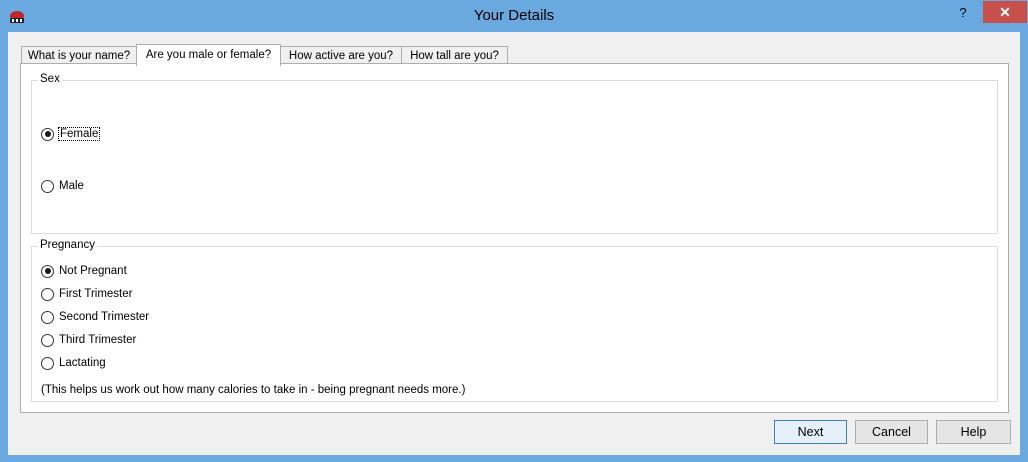 The height and width of the screenshot is (462, 1028). I want to click on radio-label: Second Trimester, so click(104, 317).